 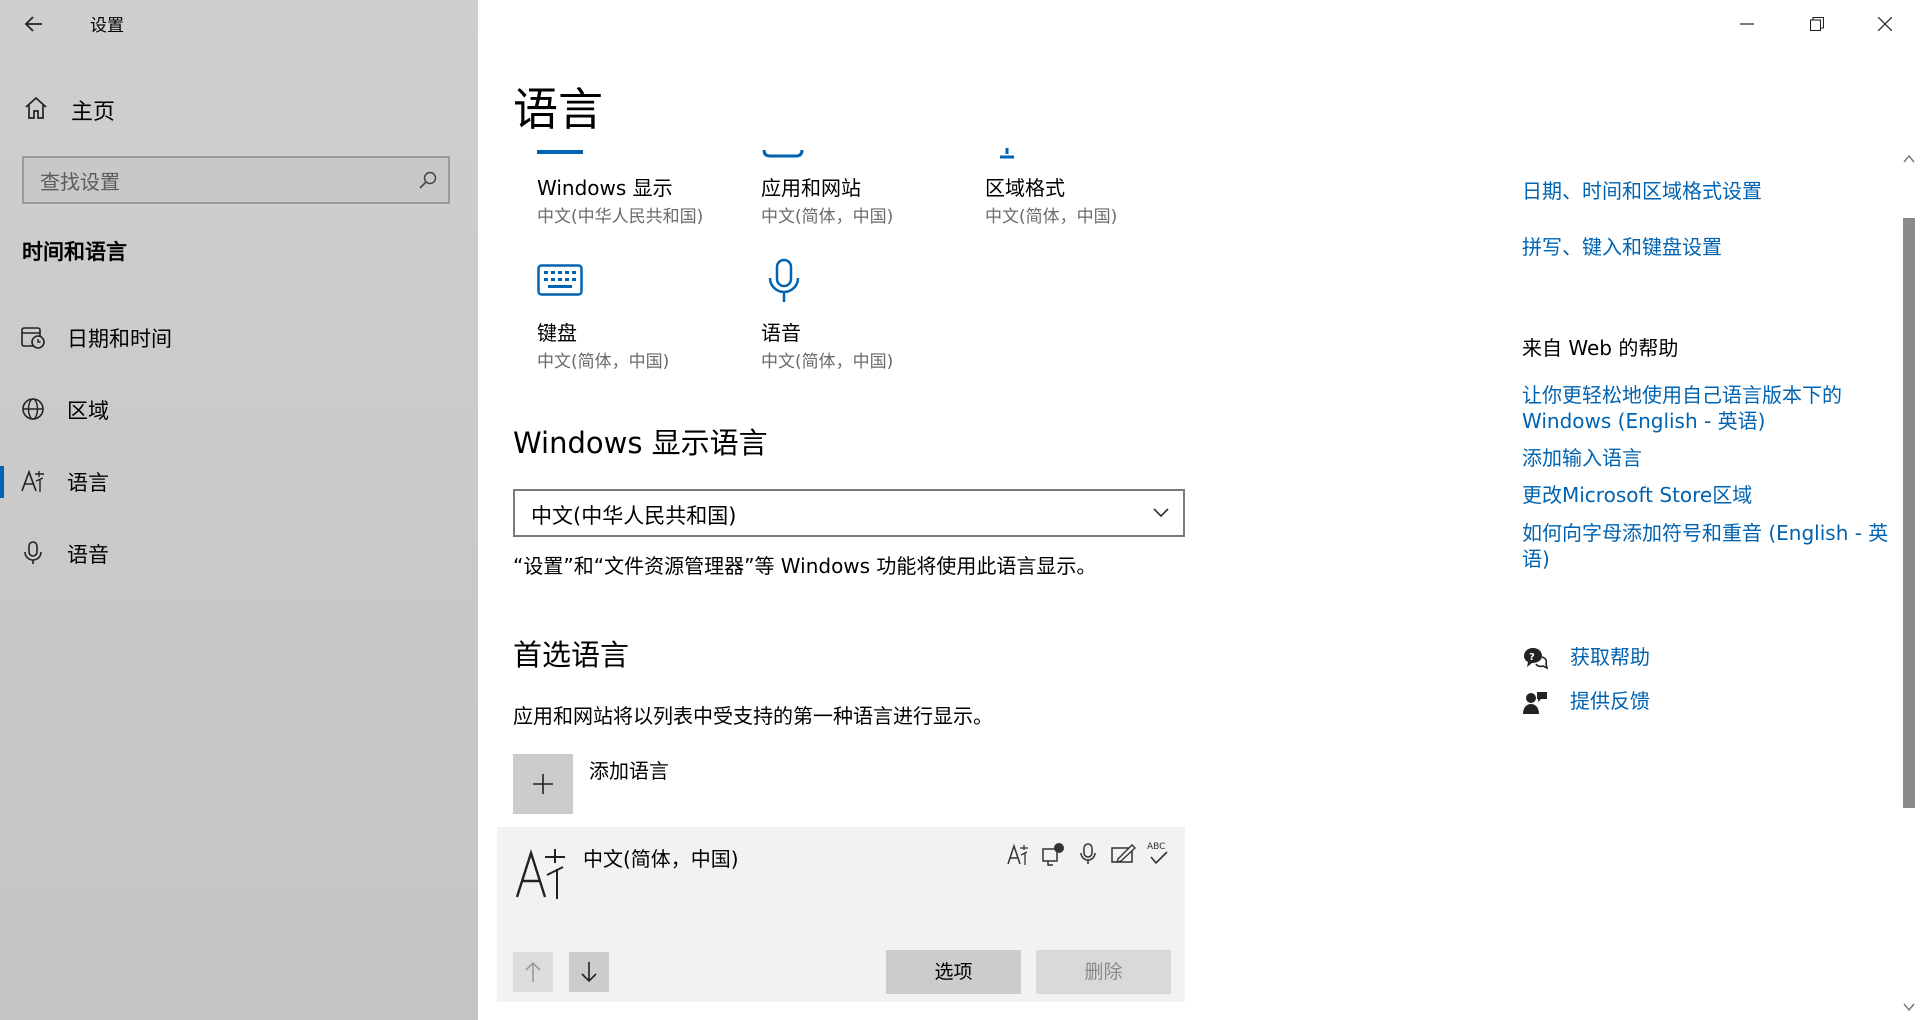 I want to click on svg-text: ABC, so click(x=1156, y=847).